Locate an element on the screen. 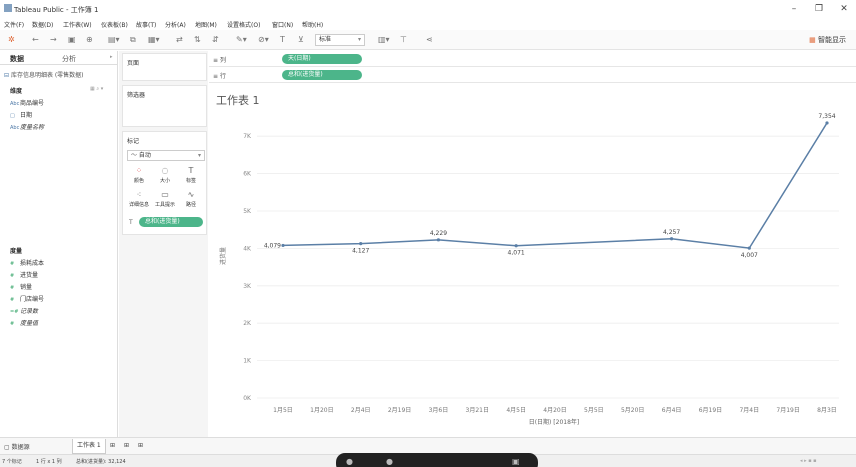 Image resolution: width=856 pixels, height=467 pixels. path-button: ∿ 路径 is located at coordinates (191, 200).